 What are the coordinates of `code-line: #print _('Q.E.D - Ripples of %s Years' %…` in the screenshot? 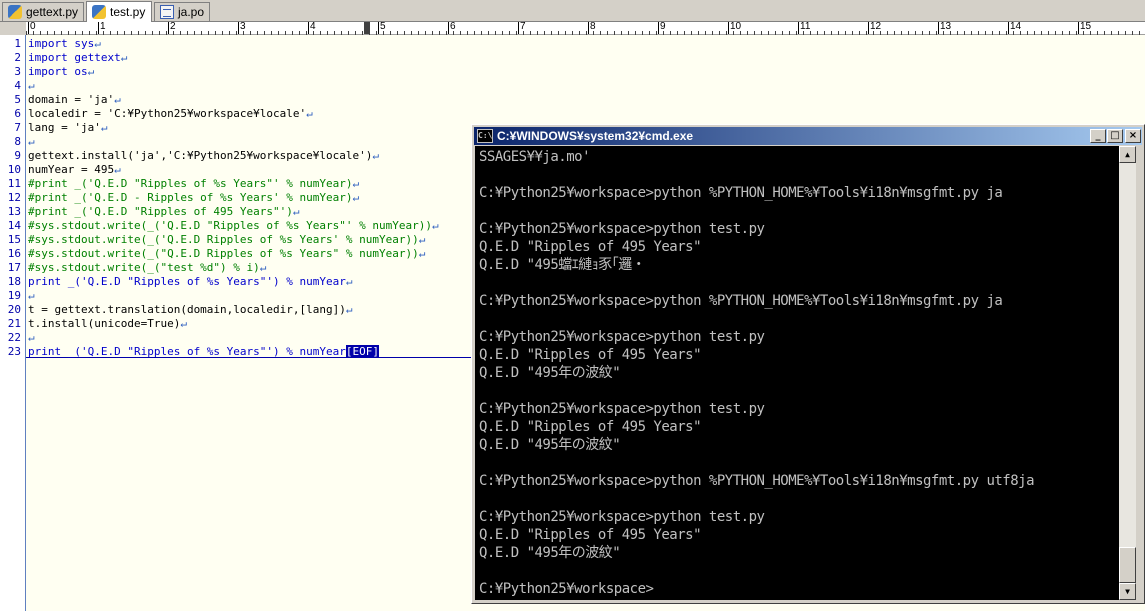 It's located at (193, 198).